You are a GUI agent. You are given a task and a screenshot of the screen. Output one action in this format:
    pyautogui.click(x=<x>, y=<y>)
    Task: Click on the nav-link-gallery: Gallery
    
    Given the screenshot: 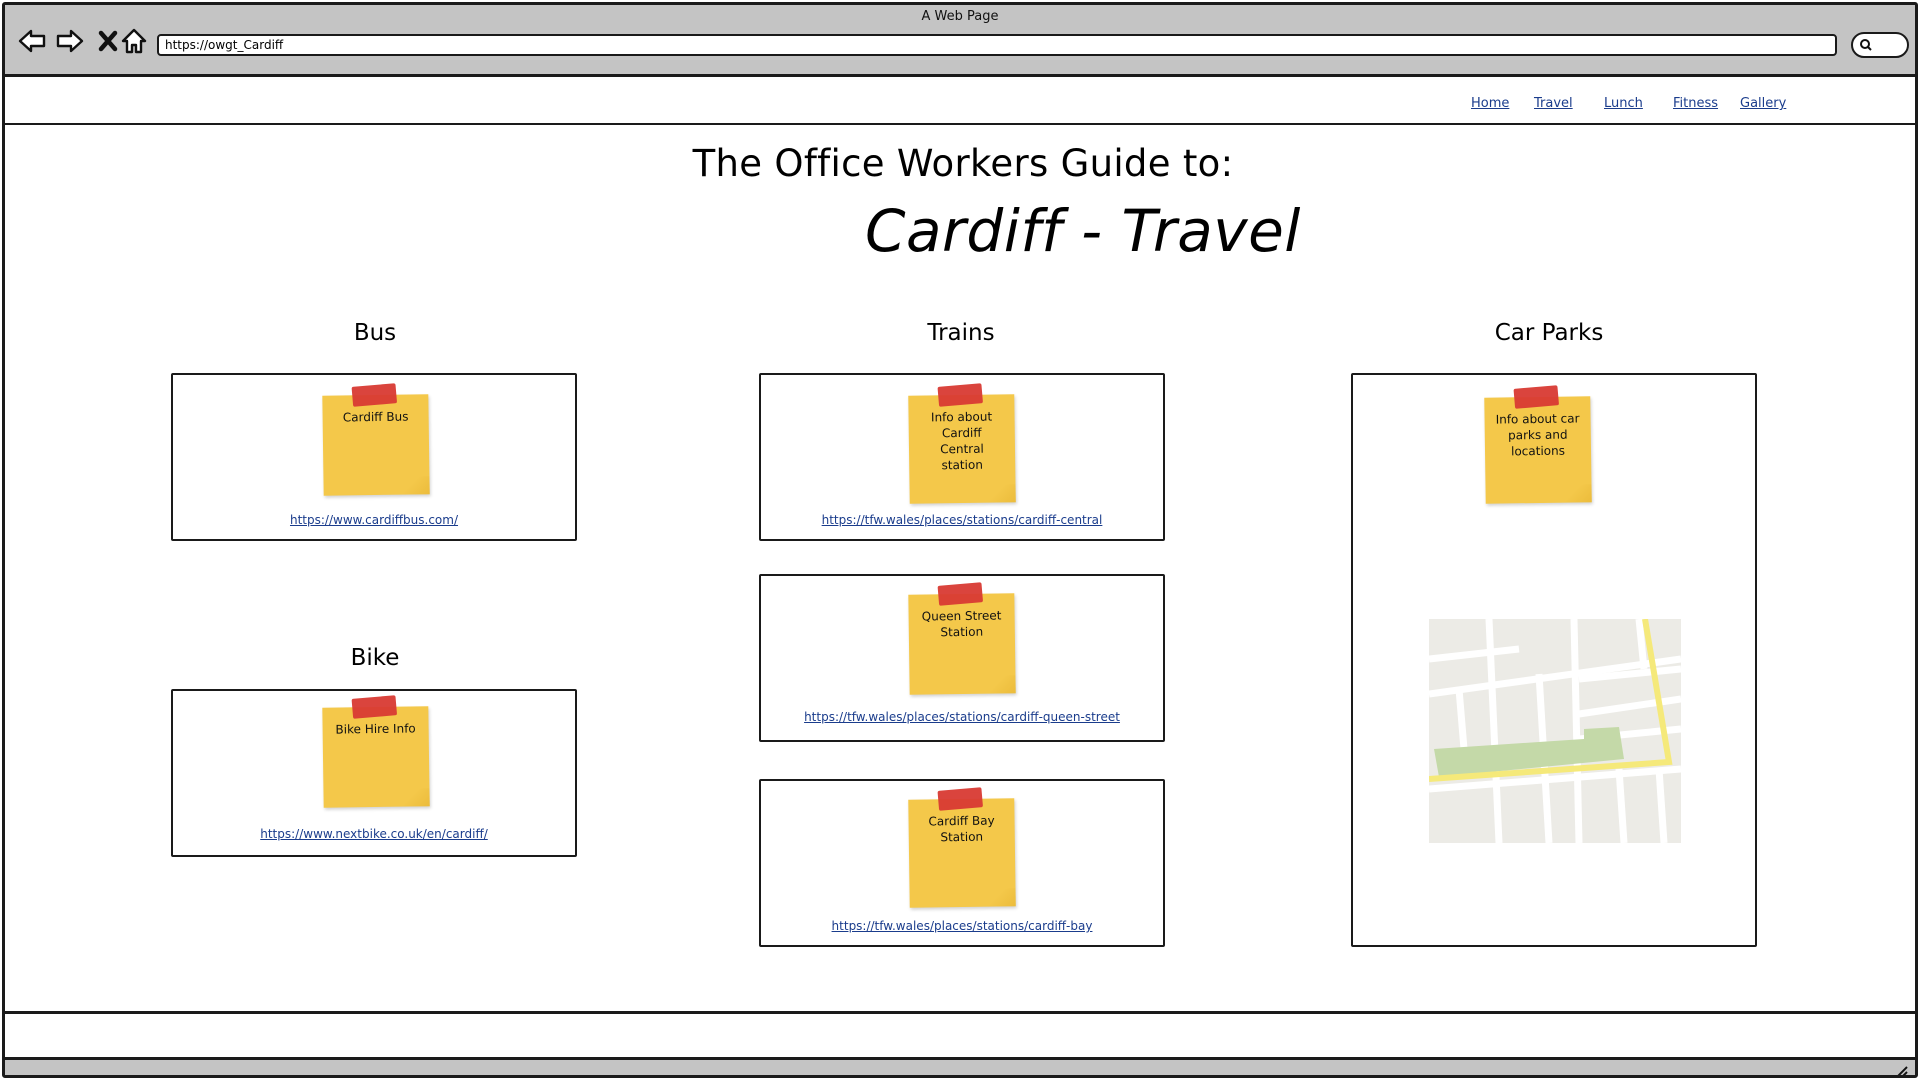 What is the action you would take?
    pyautogui.click(x=1763, y=103)
    